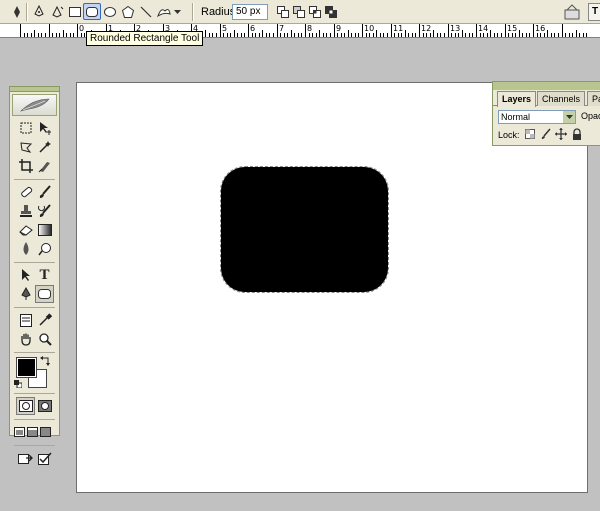 The height and width of the screenshot is (511, 600). I want to click on notes-tool-icon, so click(25, 320).